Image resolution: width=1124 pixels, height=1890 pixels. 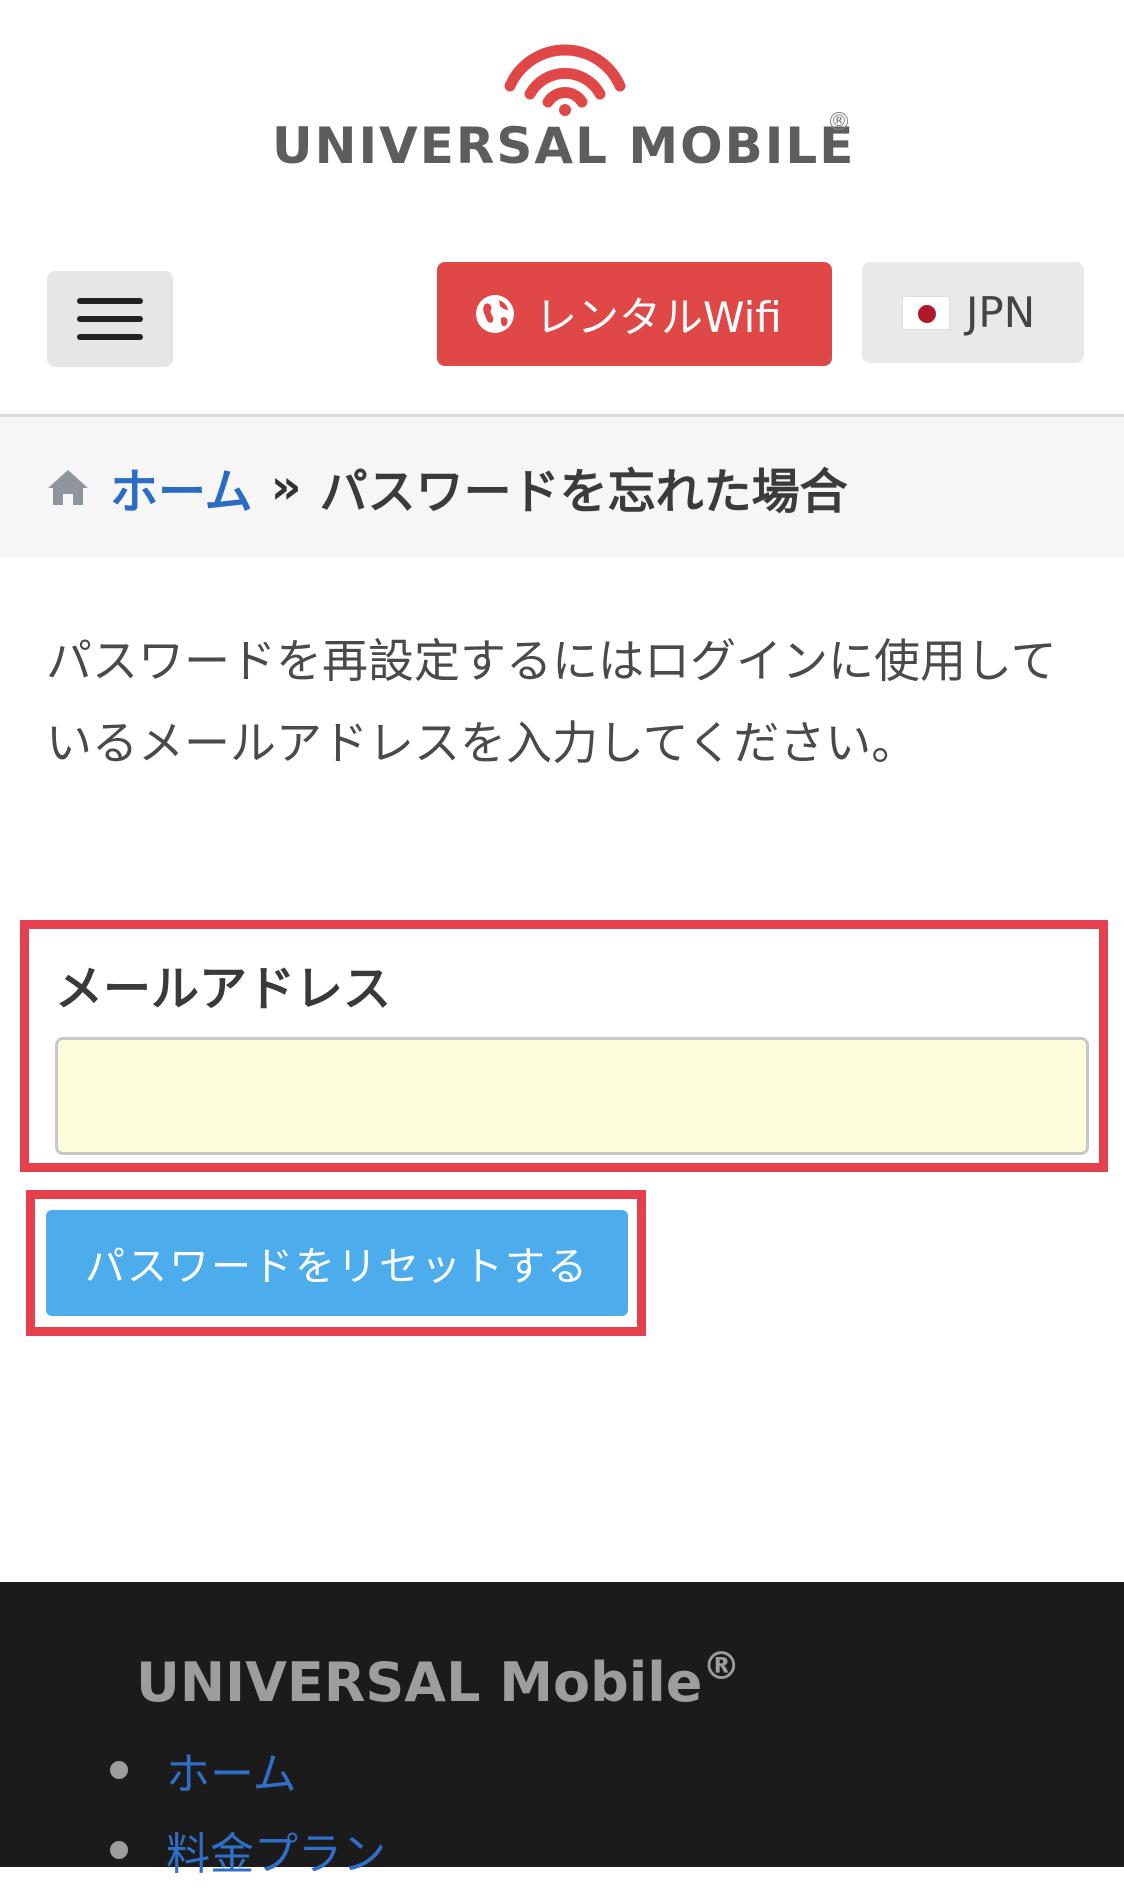 I want to click on rental-wifi-button: レンタルWifi, so click(x=634, y=314).